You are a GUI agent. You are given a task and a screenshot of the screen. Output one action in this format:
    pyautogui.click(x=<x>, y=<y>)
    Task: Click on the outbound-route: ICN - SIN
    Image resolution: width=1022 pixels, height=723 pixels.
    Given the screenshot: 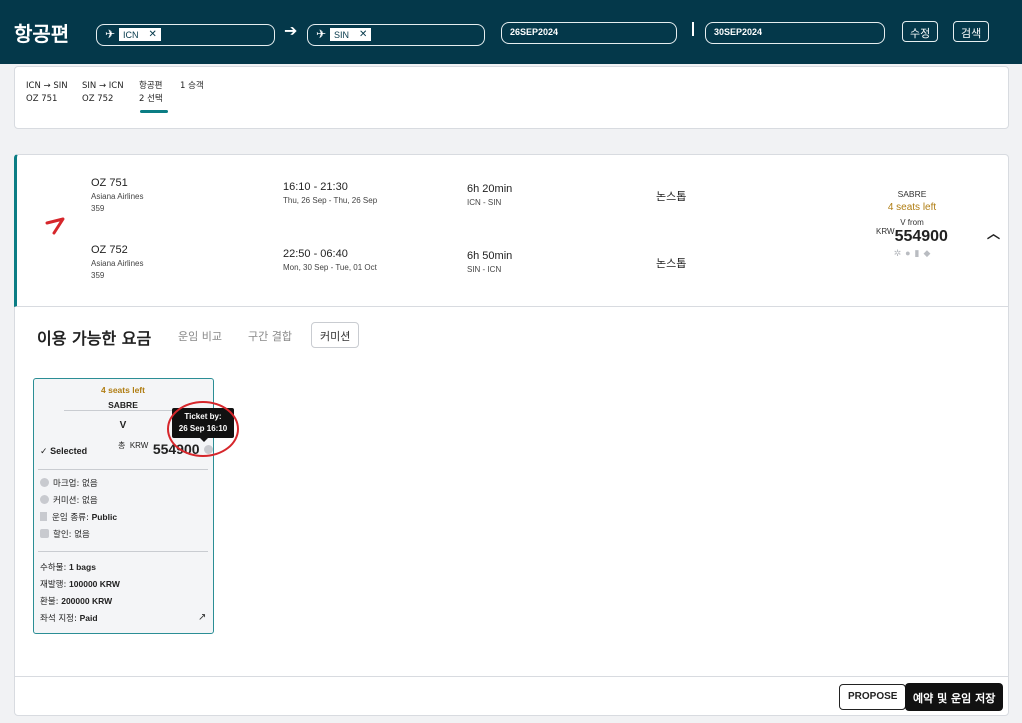 What is the action you would take?
    pyautogui.click(x=484, y=202)
    